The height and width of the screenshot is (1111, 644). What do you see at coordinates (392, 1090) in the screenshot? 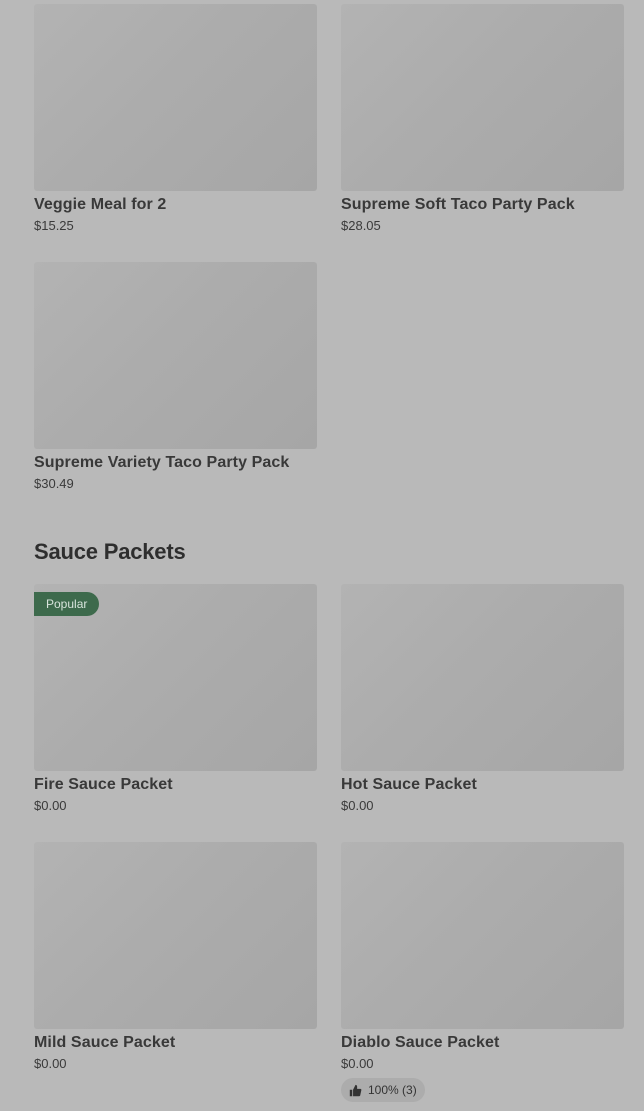
I see `rating-text: 100% (3)` at bounding box center [392, 1090].